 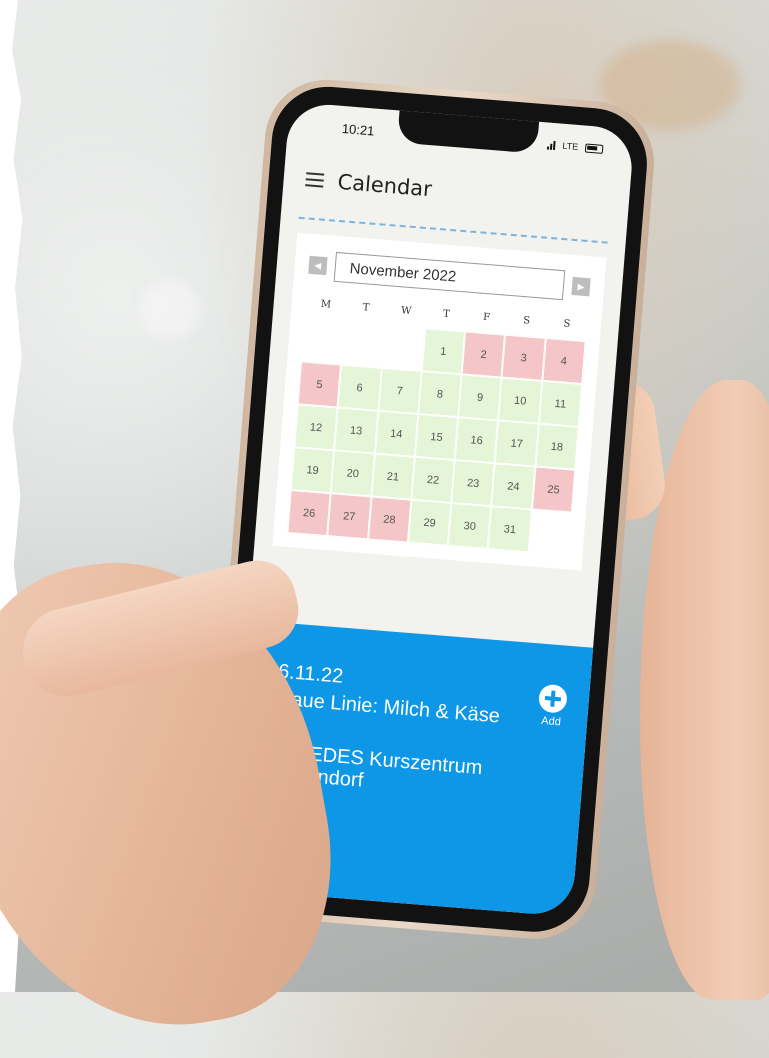 What do you see at coordinates (349, 516) in the screenshot?
I see `calendar-day-27: 27` at bounding box center [349, 516].